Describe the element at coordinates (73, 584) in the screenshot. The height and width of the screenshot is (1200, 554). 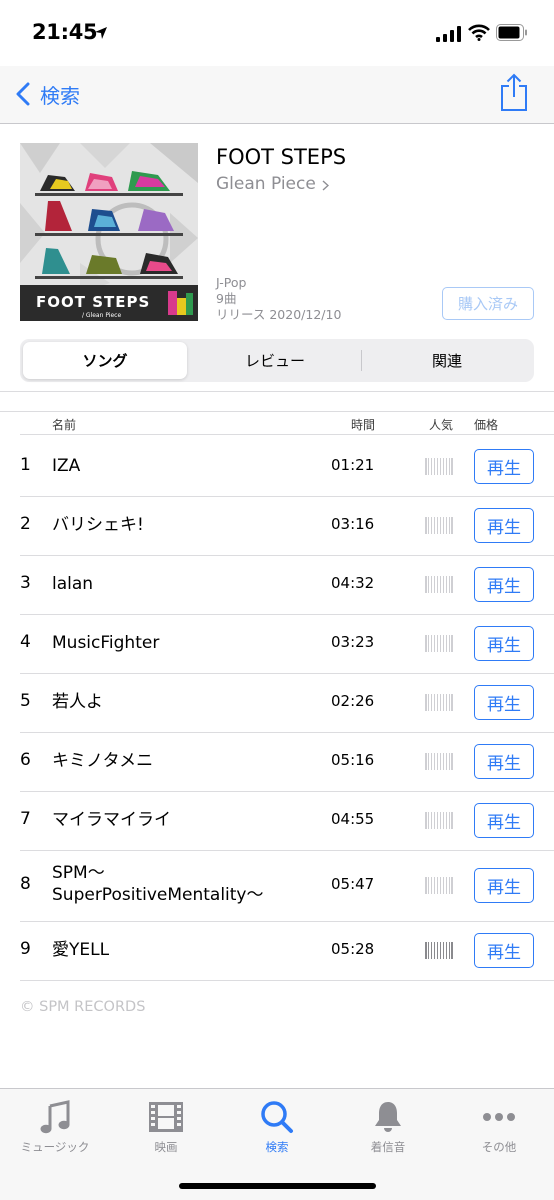
I see `track-name: lalan` at that location.